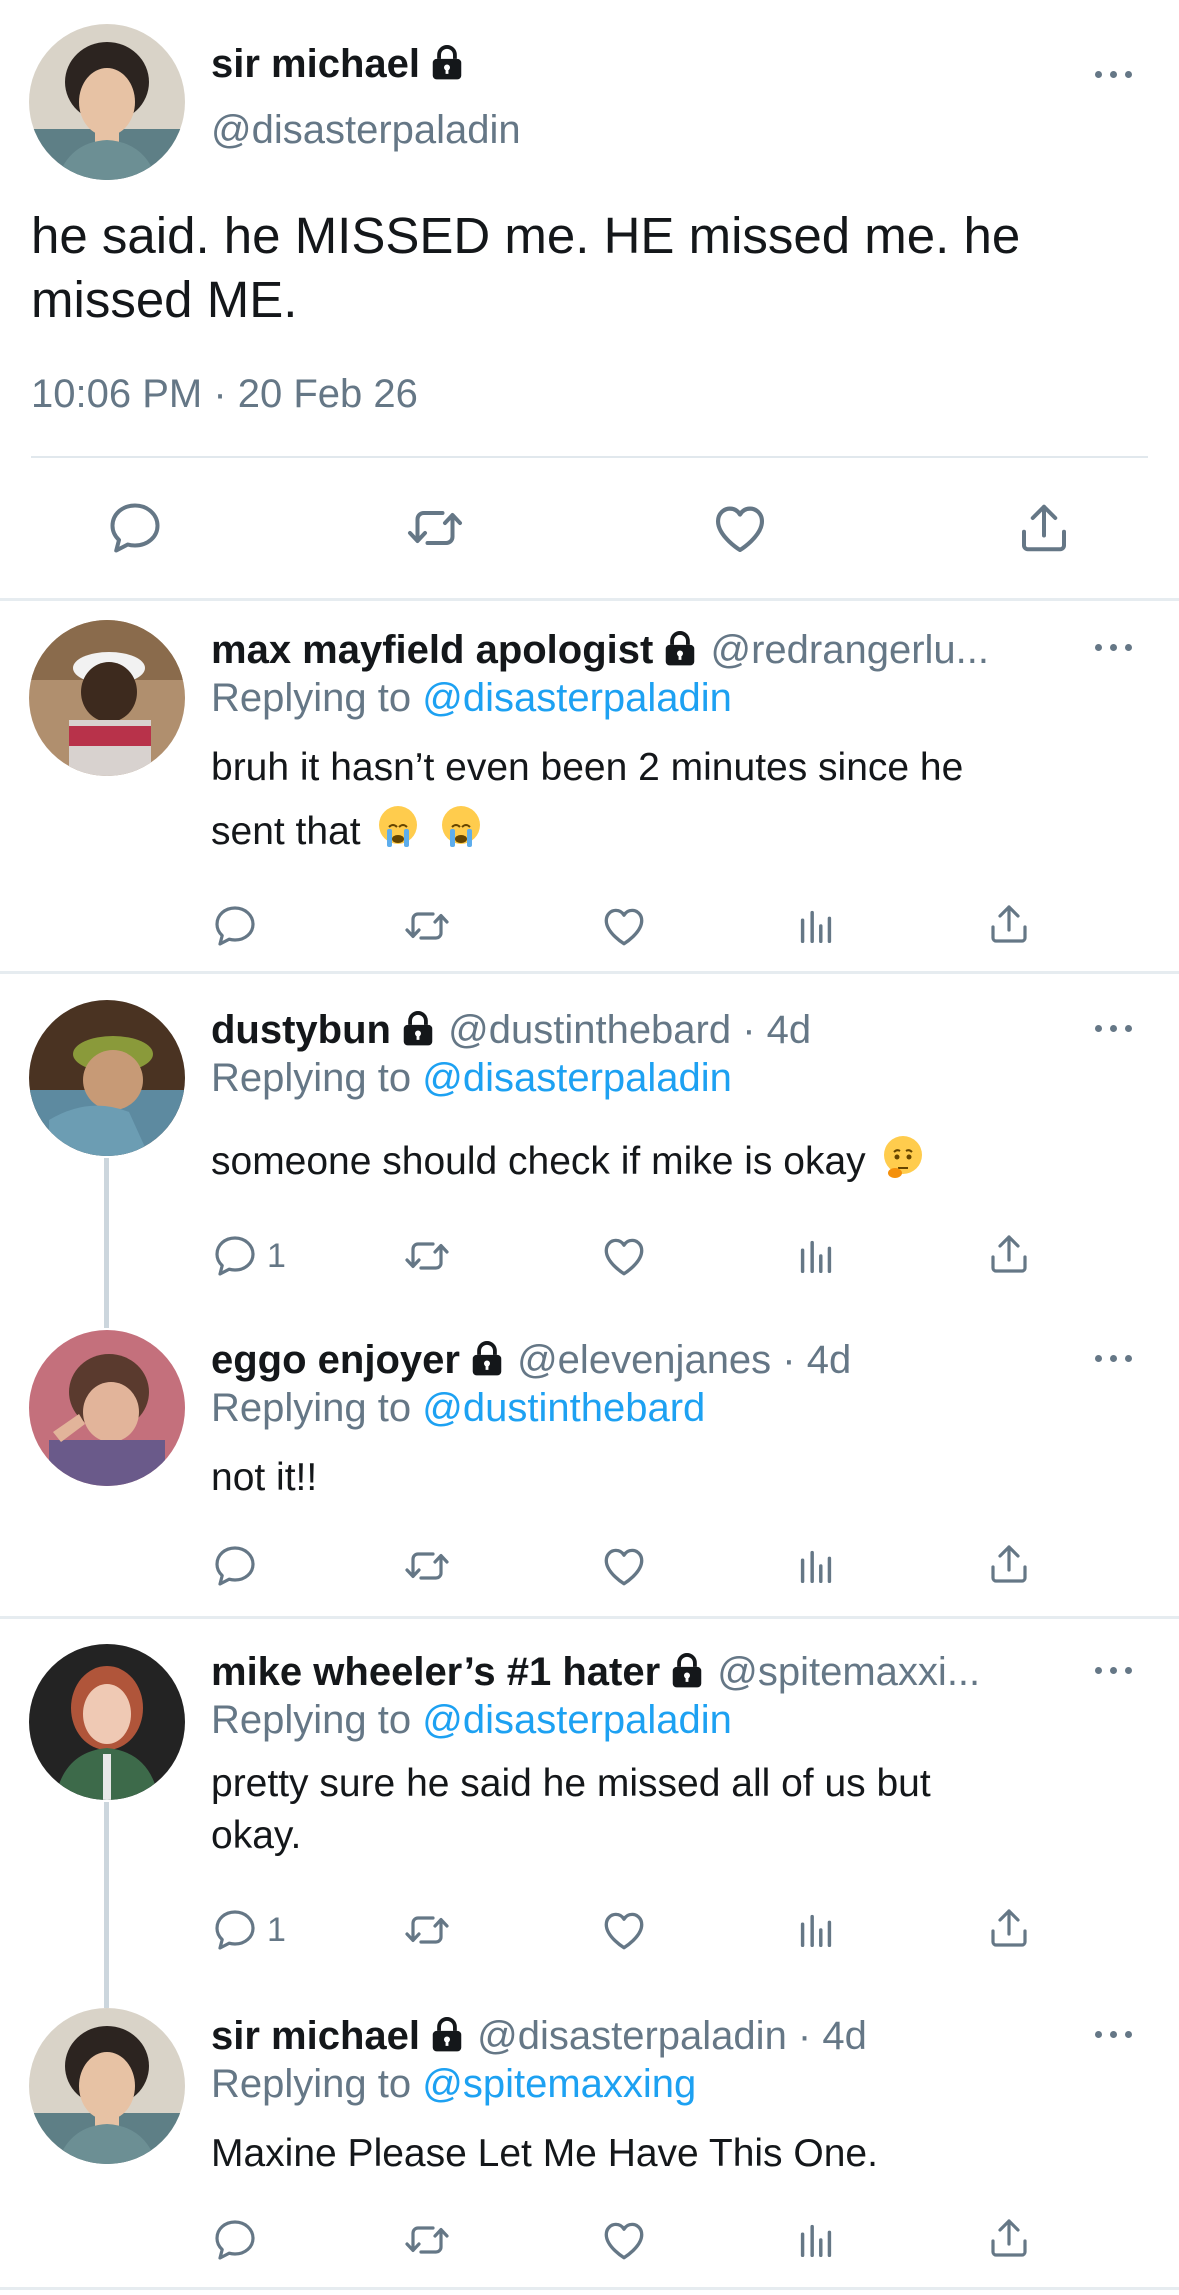 The image size is (1179, 2295). I want to click on reply-text-line: someone should check if mike is okay, so click(538, 1161).